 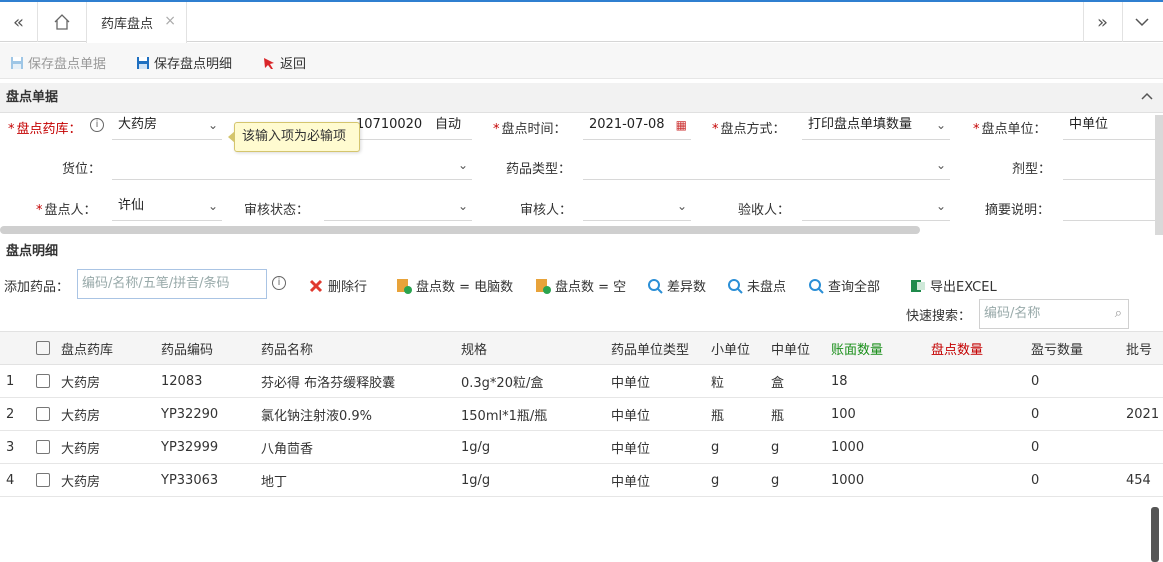 I want to click on diff-count-label: 差异数, so click(x=687, y=287).